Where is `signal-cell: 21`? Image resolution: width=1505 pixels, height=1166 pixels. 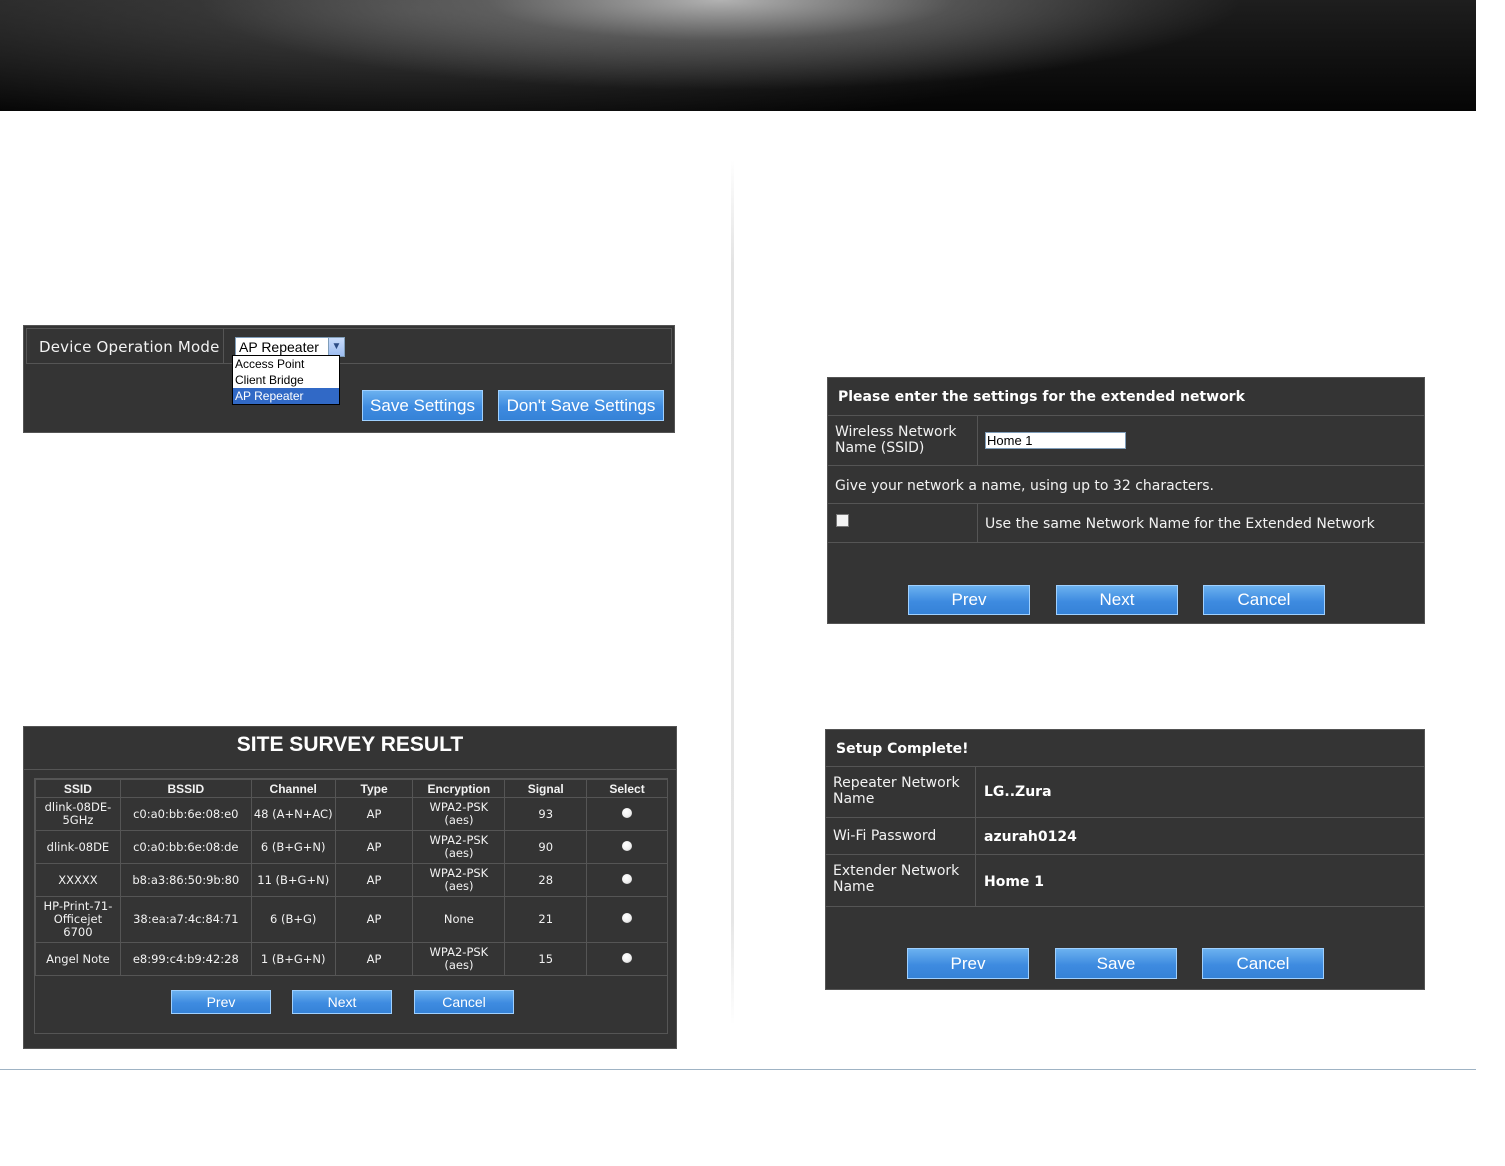
signal-cell: 21 is located at coordinates (546, 919).